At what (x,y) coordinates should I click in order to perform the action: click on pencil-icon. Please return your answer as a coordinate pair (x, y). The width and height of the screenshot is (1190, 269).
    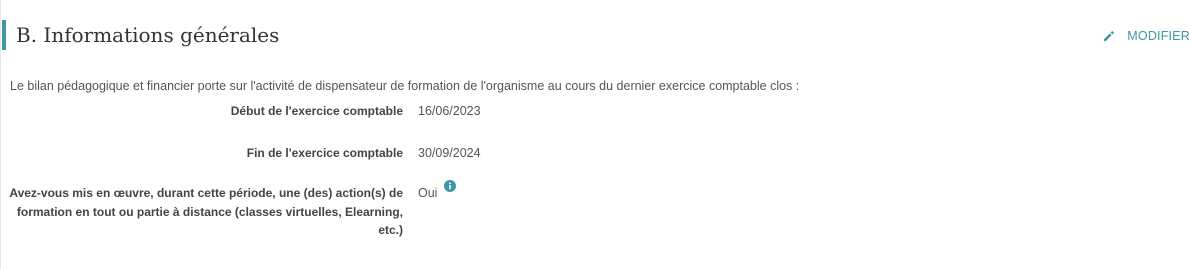
    Looking at the image, I should click on (1109, 36).